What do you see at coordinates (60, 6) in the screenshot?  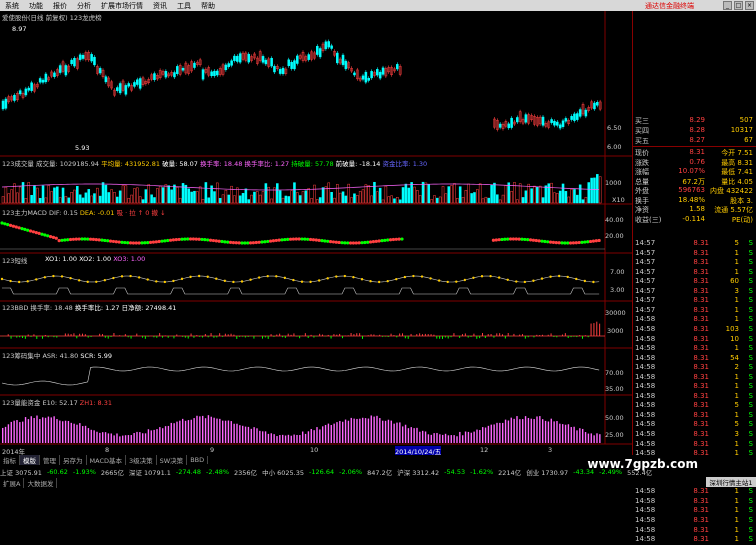 I see `menu-quote: 报价` at bounding box center [60, 6].